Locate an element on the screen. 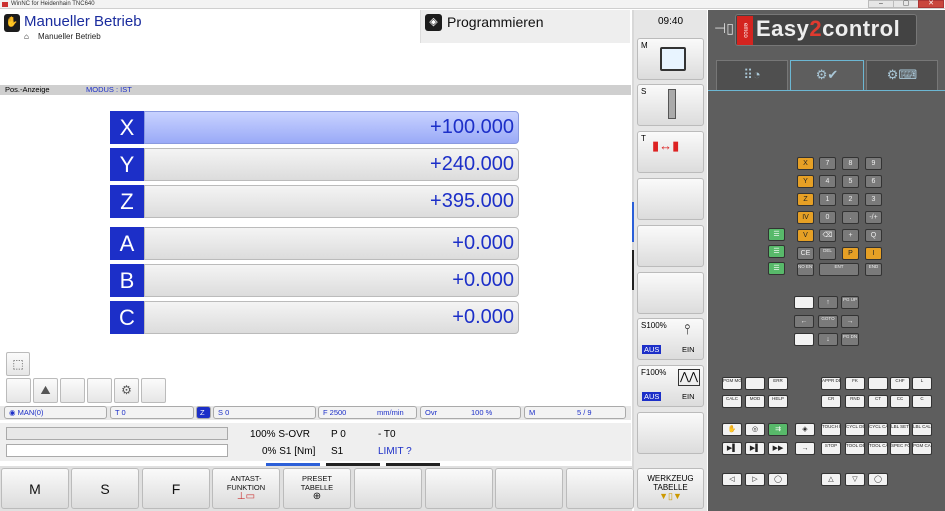 This screenshot has width=945, height=511. key-edit-icon: ☰ is located at coordinates (776, 234).